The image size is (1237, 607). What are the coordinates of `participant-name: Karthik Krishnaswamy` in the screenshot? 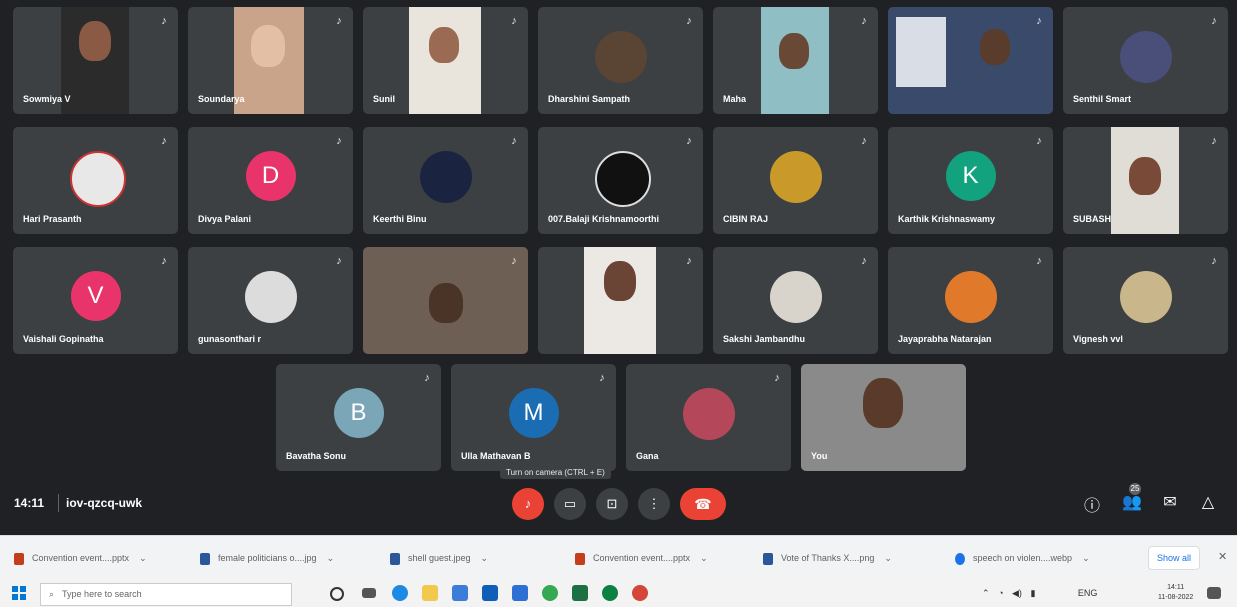 It's located at (947, 219).